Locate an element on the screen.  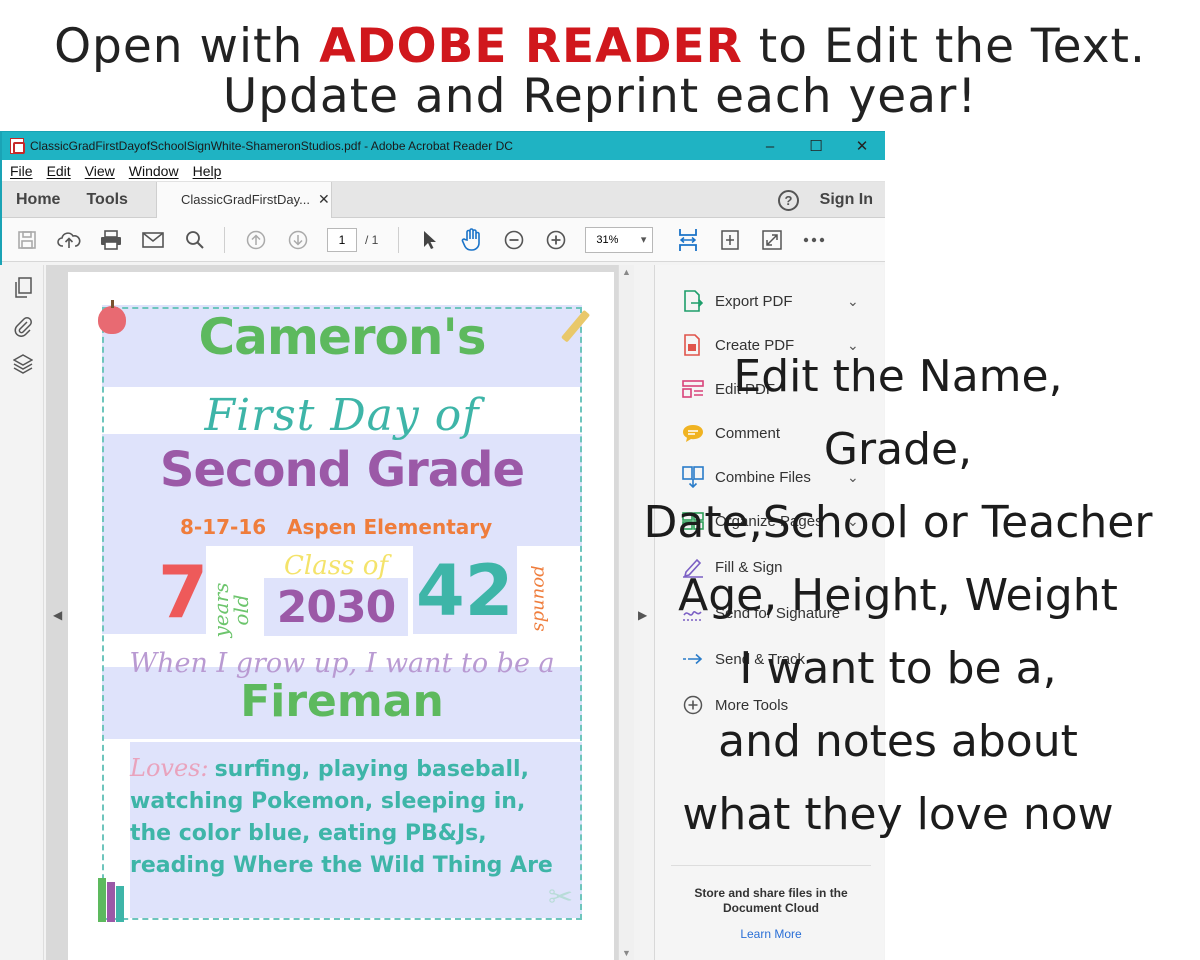
fit-page-icon is located at coordinates (688, 240).